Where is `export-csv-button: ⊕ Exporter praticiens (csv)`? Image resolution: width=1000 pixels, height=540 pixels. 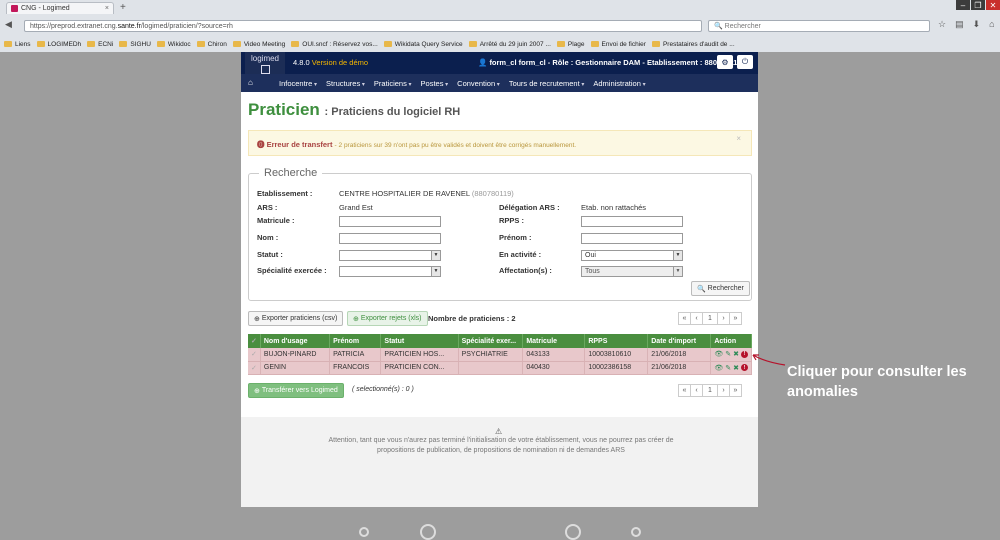 export-csv-button: ⊕ Exporter praticiens (csv) is located at coordinates (296, 318).